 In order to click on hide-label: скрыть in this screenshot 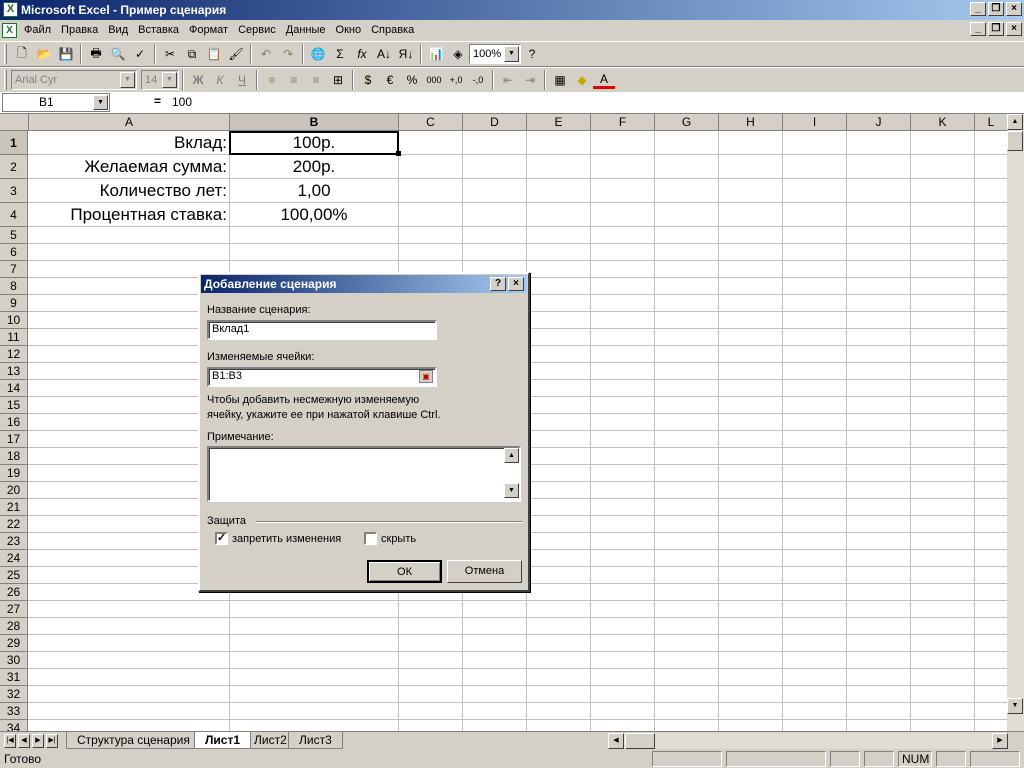, I will do `click(398, 539)`.